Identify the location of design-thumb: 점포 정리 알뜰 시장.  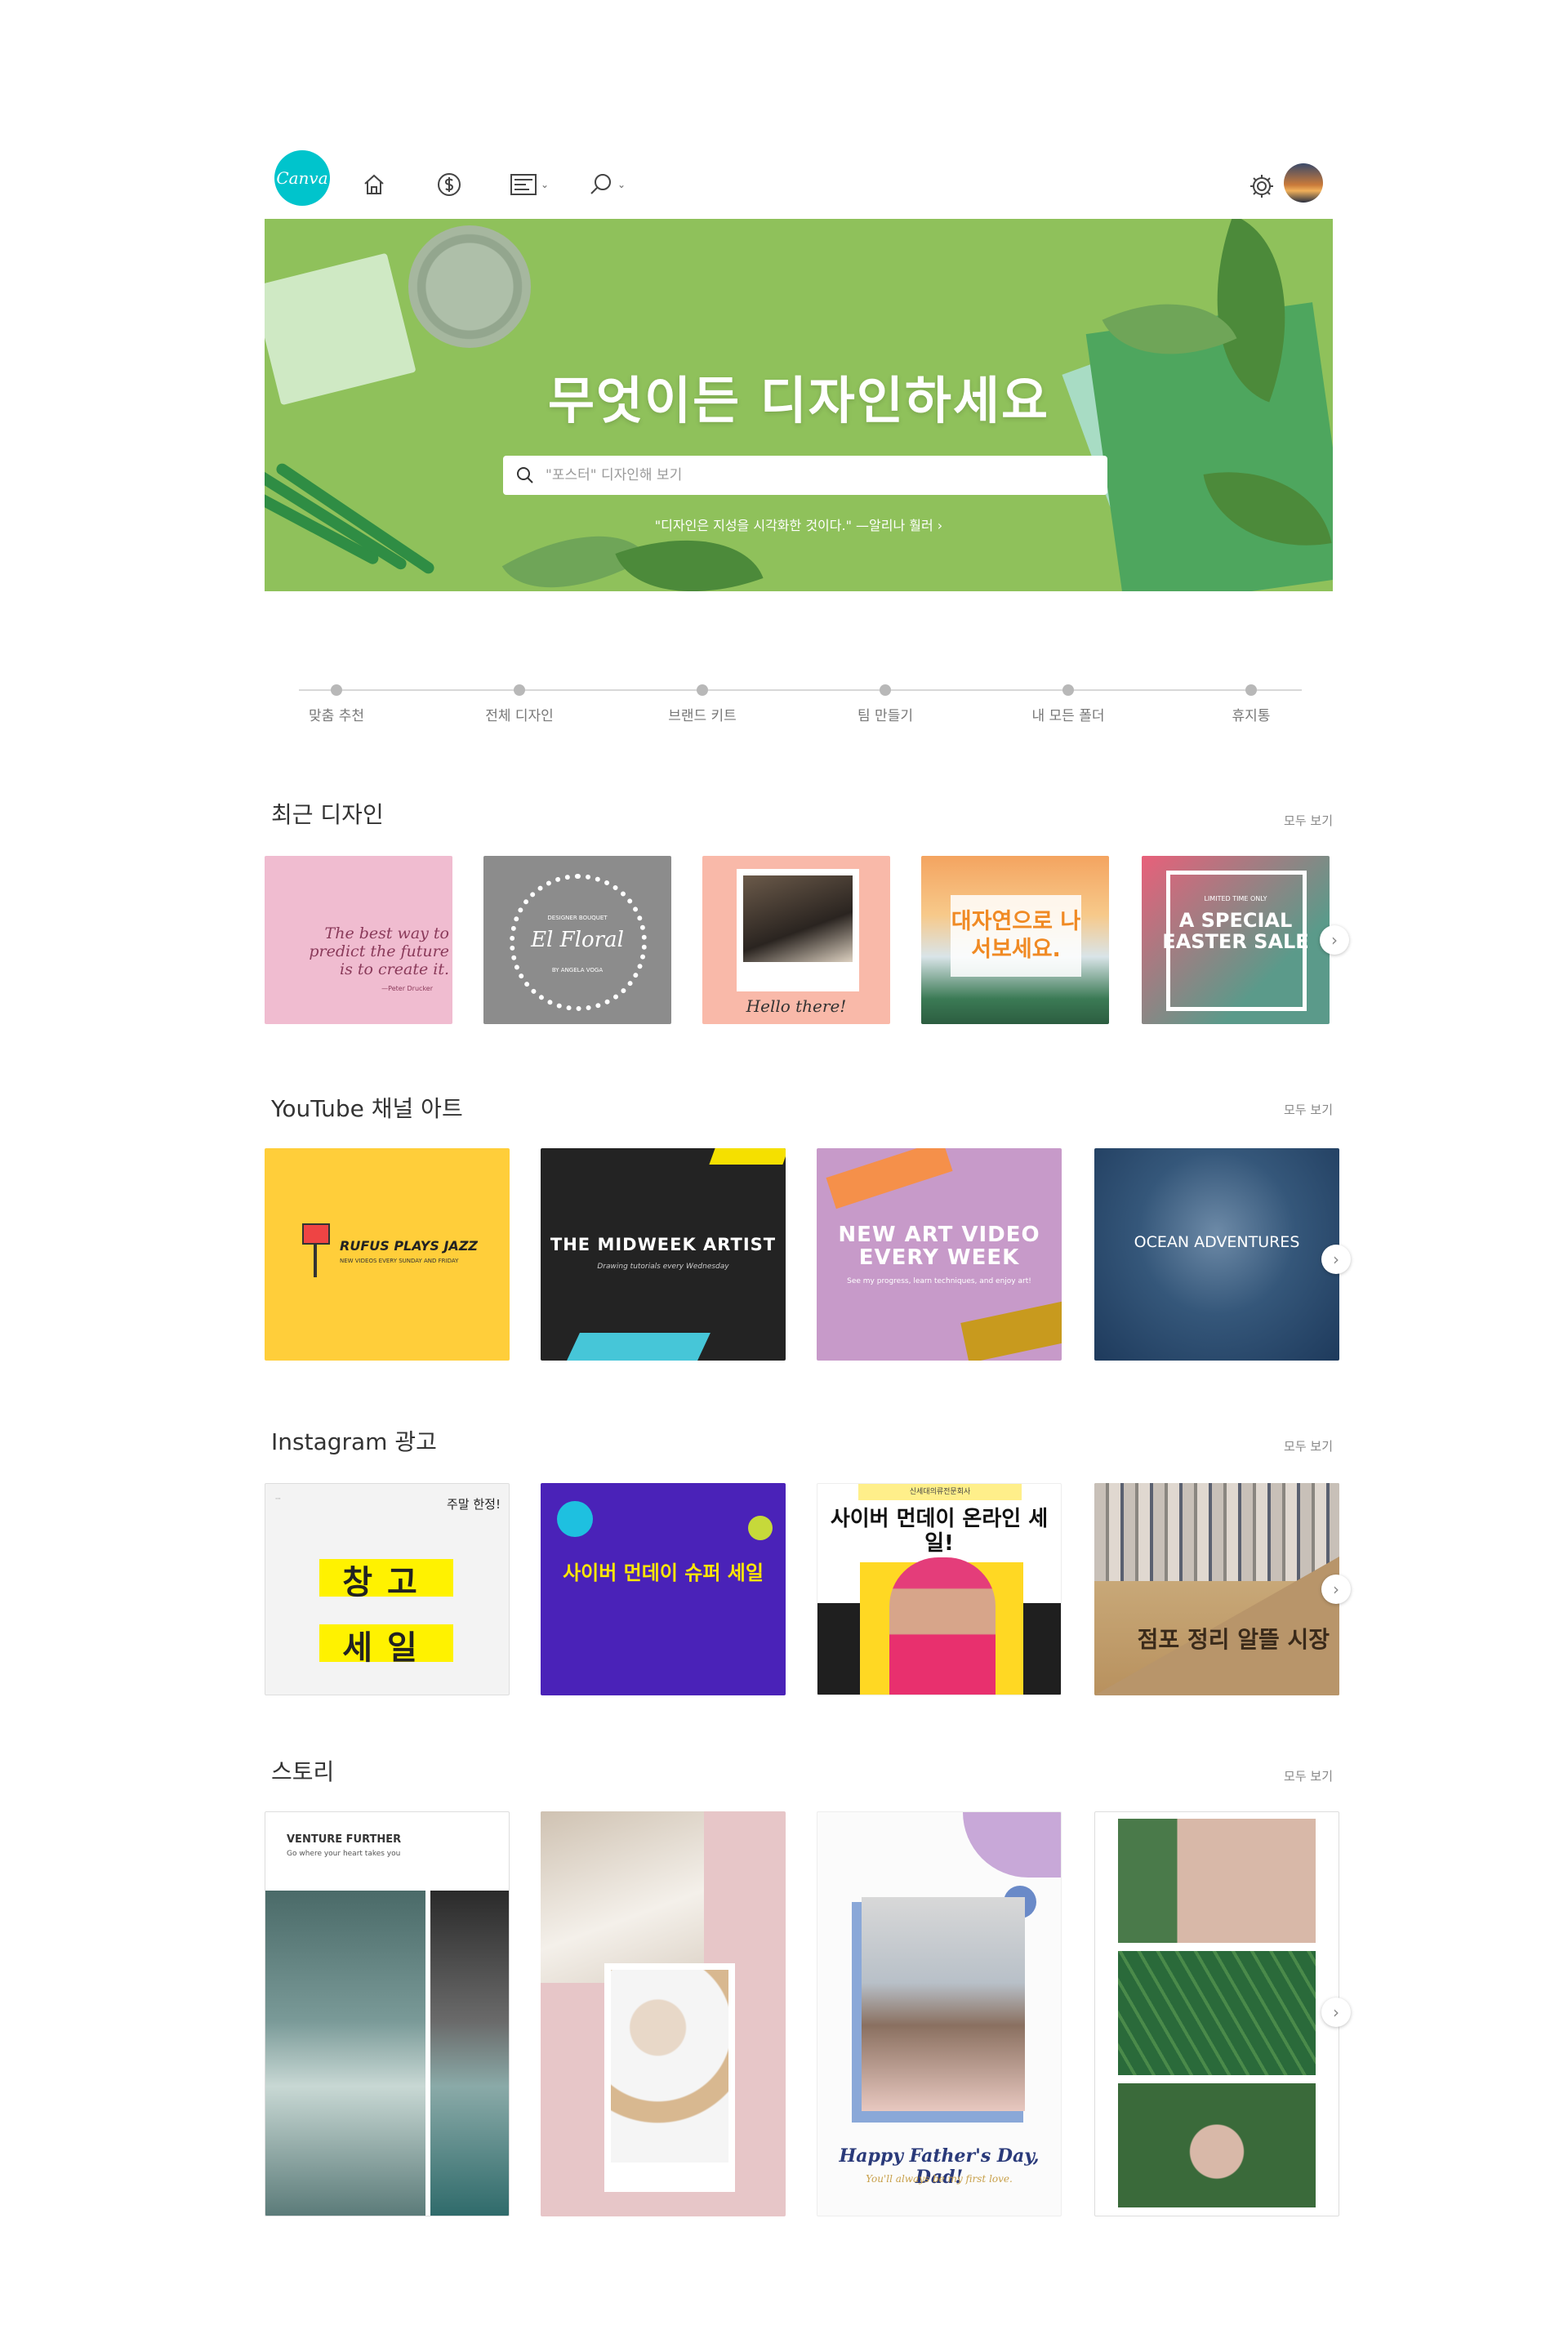
(1216, 1589).